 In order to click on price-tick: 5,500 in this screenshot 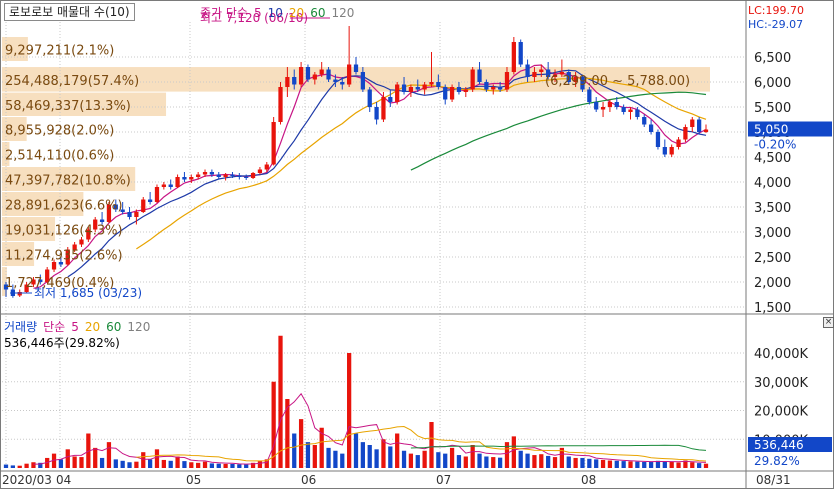, I will do `click(772, 108)`.